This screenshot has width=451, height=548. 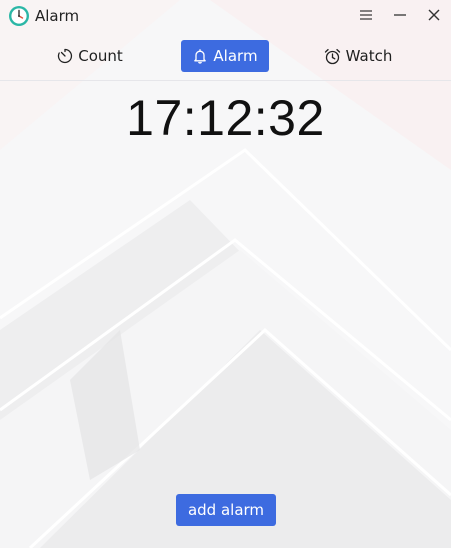 I want to click on timer-icon, so click(x=65, y=56).